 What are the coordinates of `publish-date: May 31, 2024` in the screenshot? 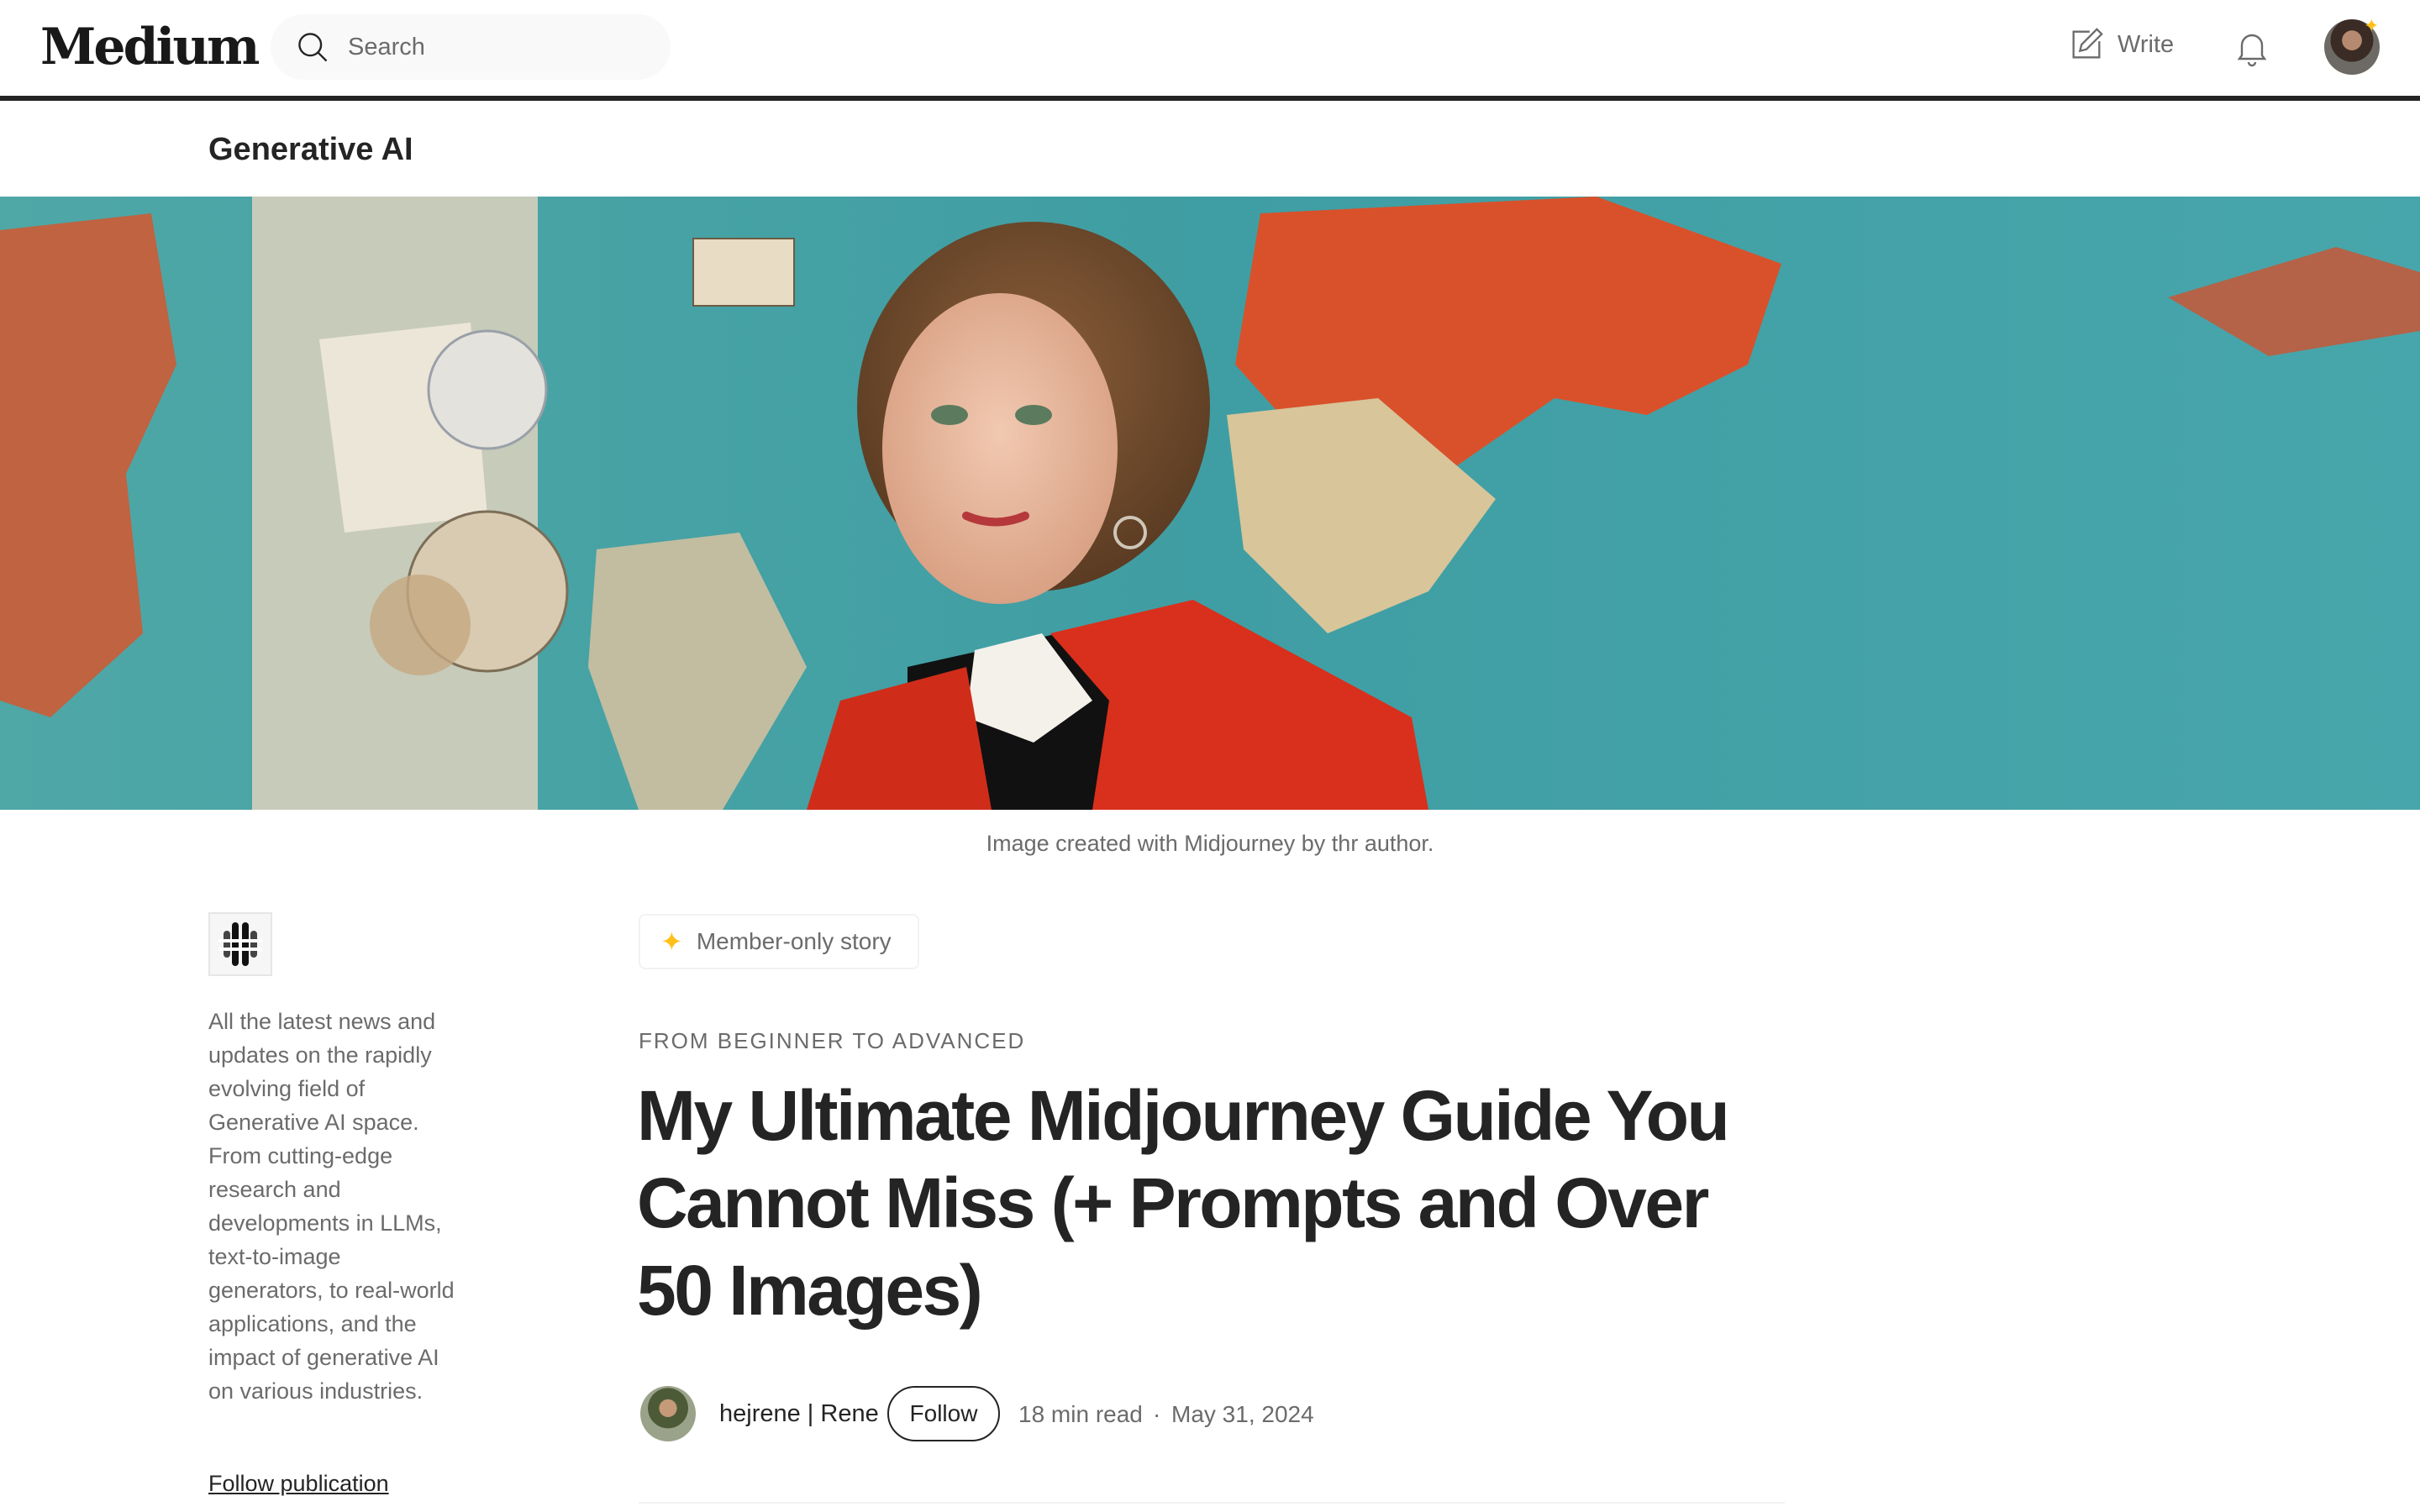 It's located at (1242, 1414).